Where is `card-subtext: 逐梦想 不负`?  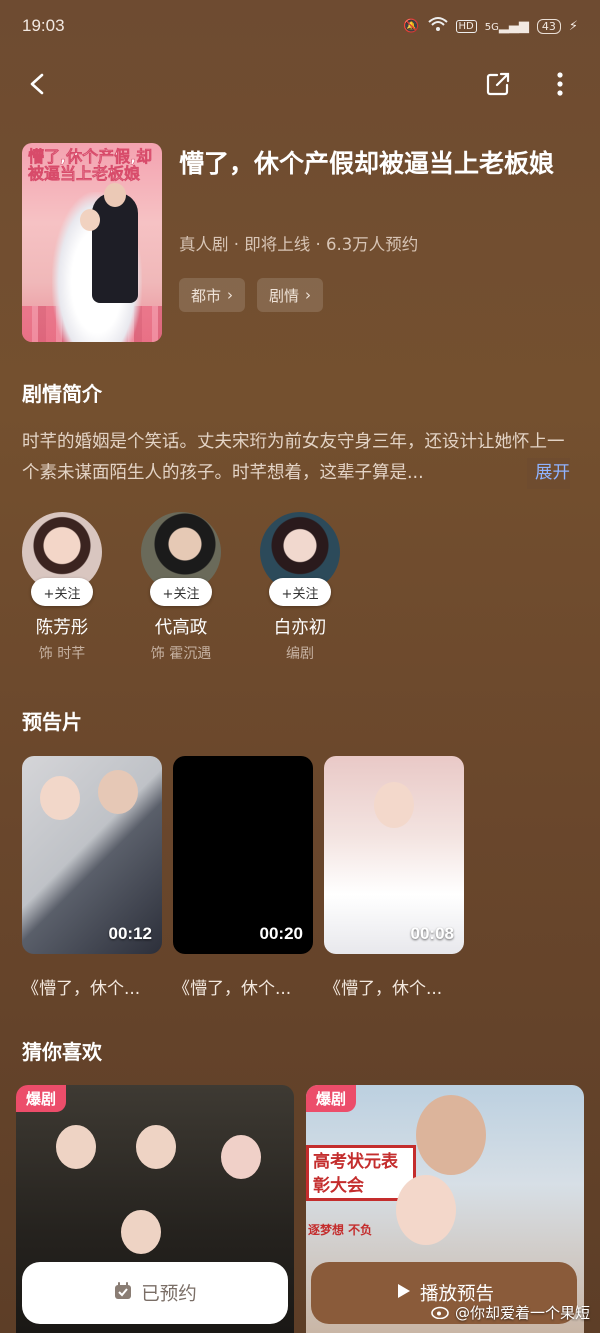
card-subtext: 逐梦想 不负 is located at coordinates (340, 1230).